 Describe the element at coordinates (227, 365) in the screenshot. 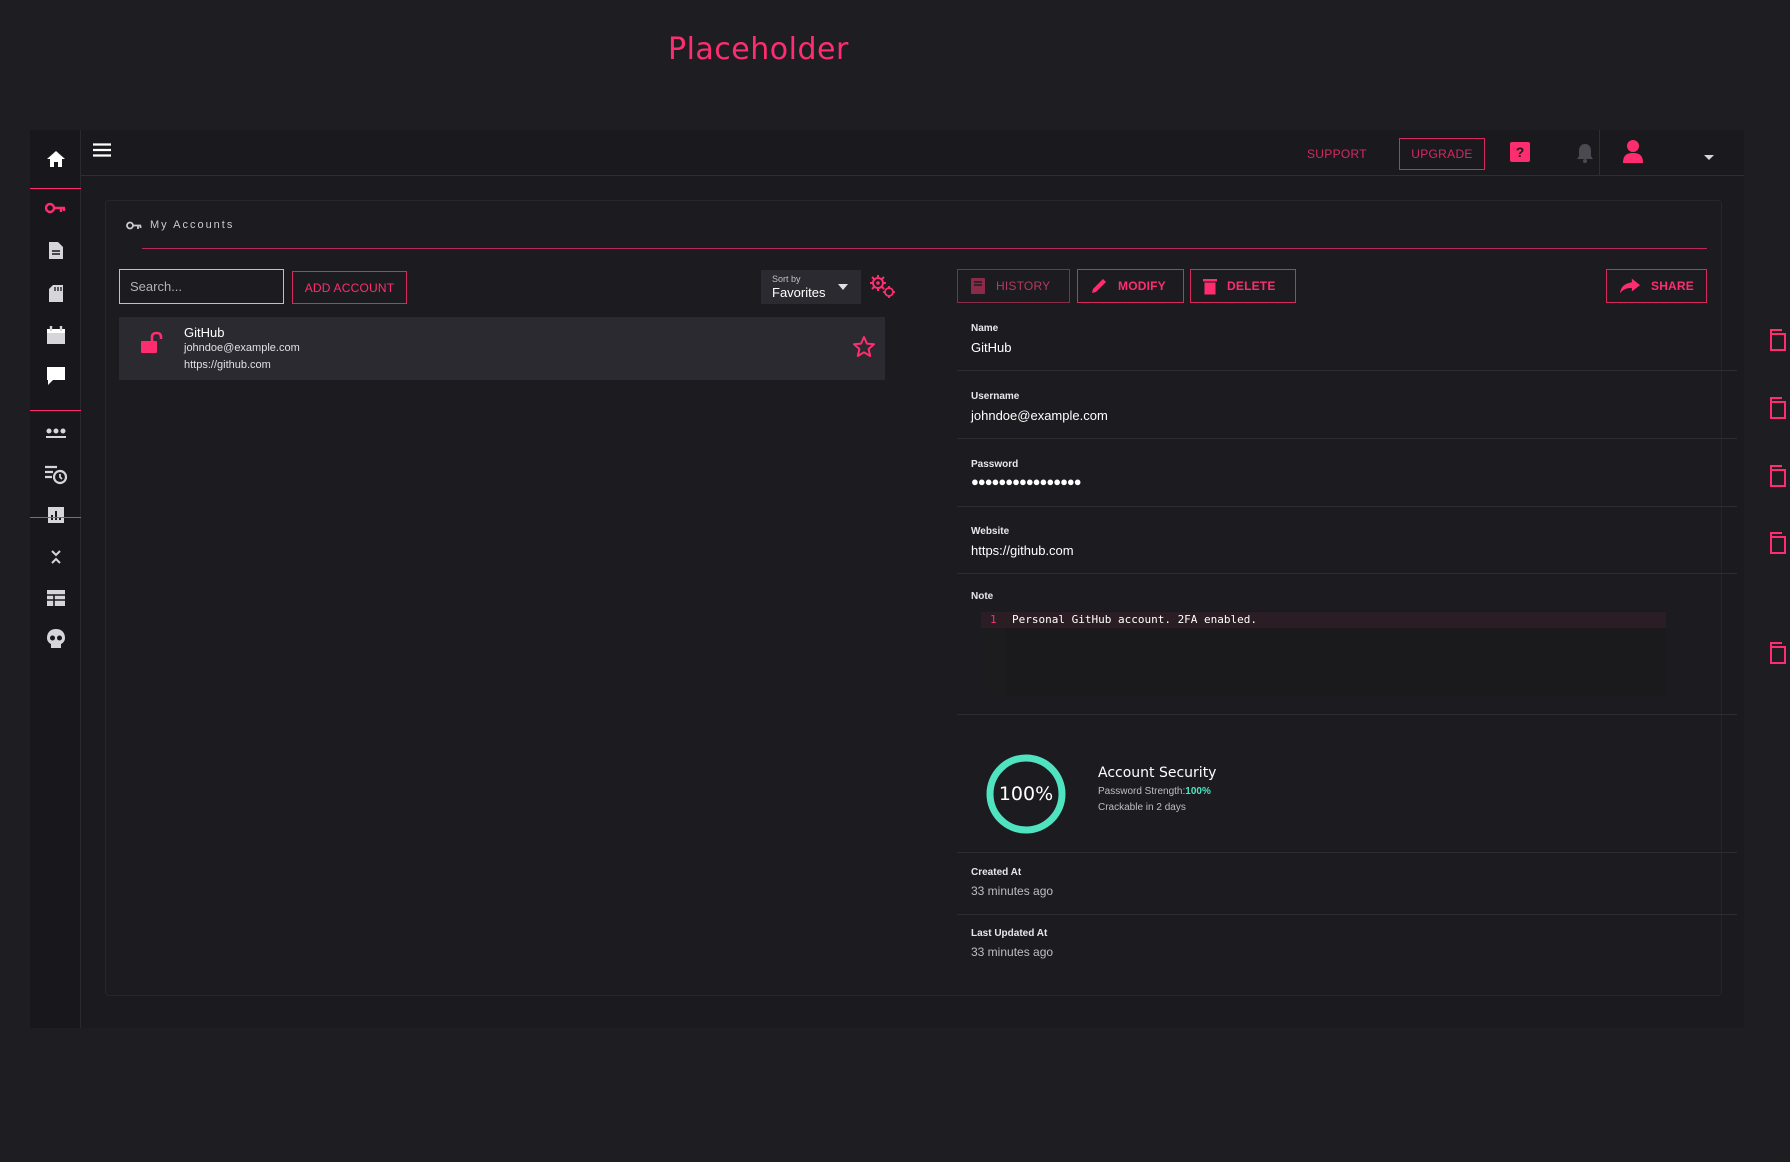

I see `account-website: https://github.com` at that location.